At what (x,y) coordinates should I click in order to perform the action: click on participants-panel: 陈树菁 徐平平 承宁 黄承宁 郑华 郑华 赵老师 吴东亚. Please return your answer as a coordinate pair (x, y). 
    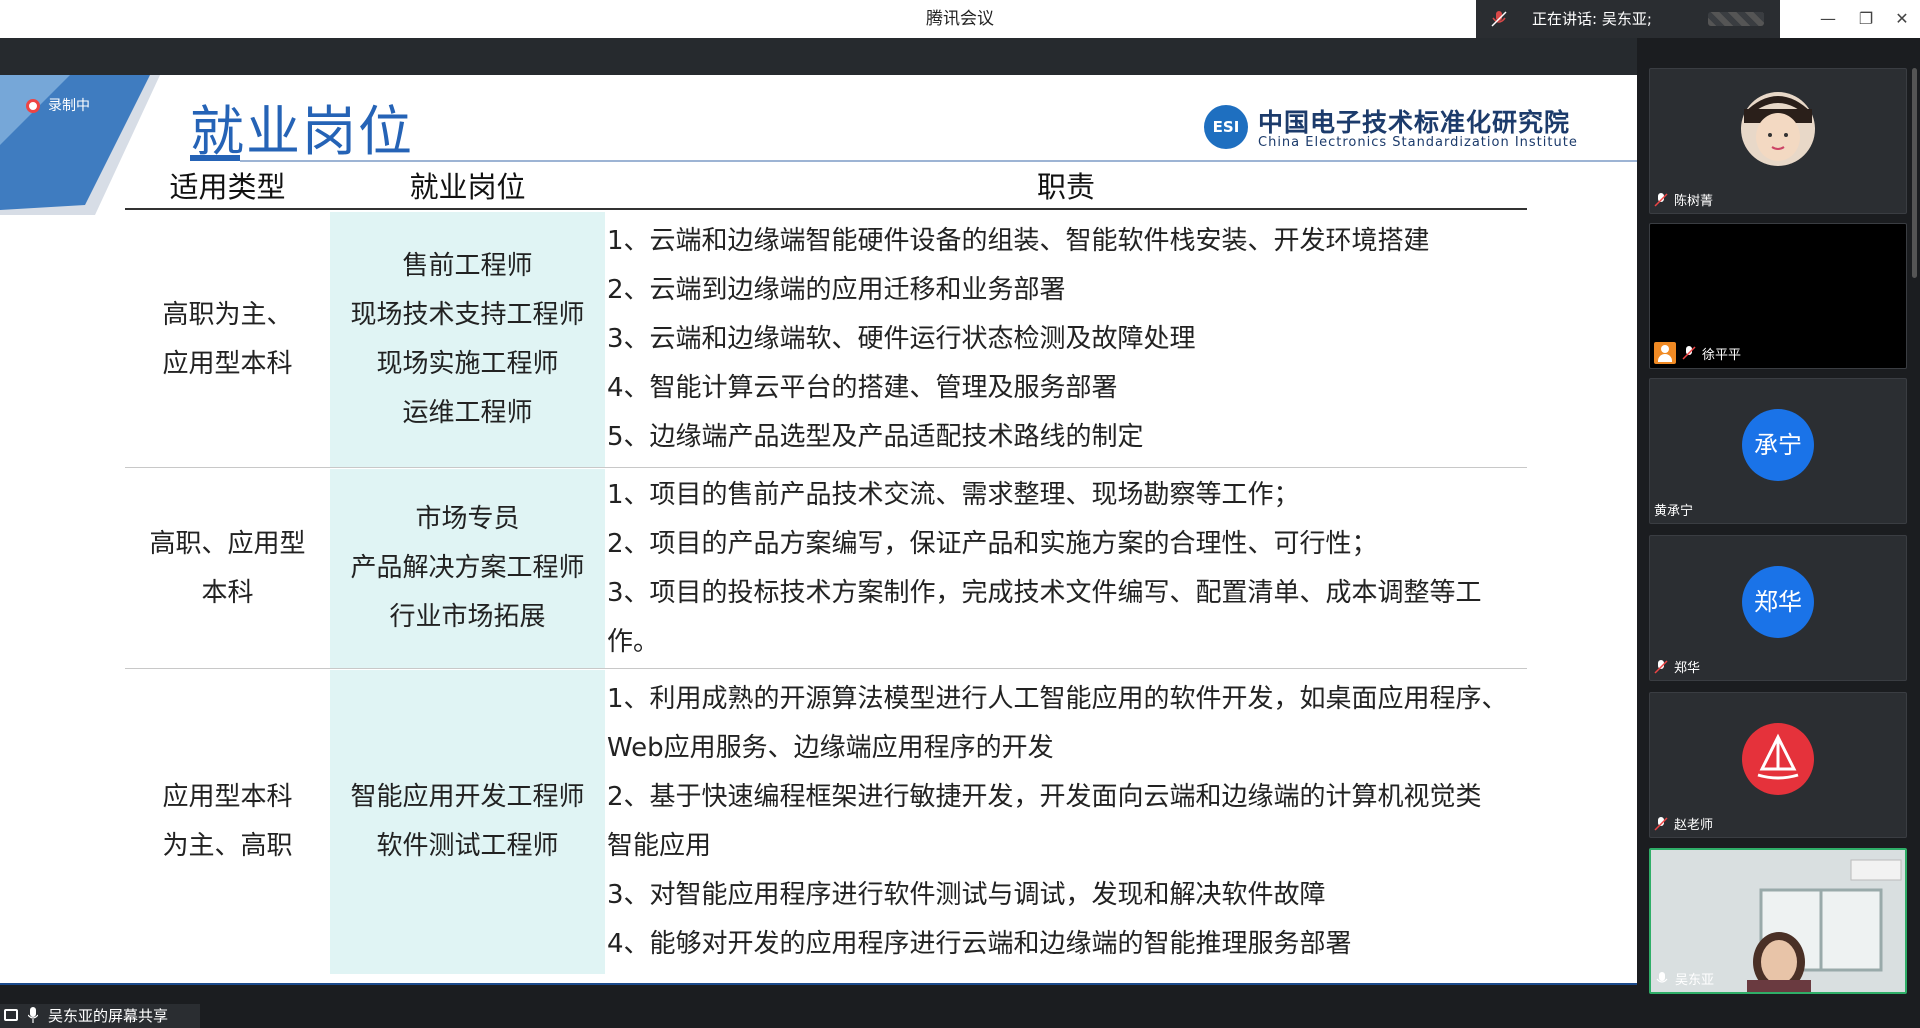
    Looking at the image, I should click on (1778, 533).